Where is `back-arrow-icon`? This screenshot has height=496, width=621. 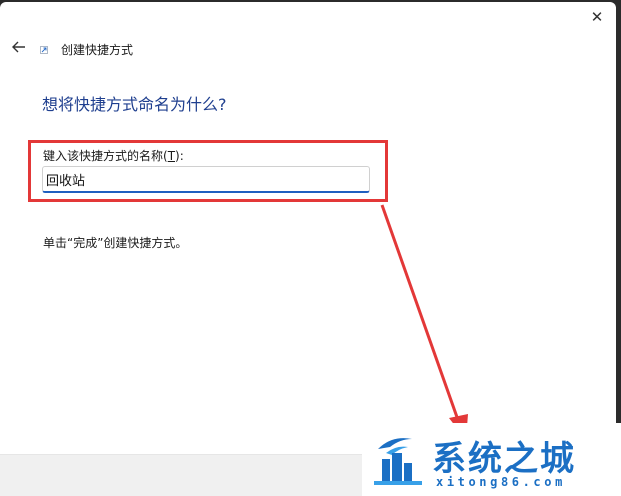 back-arrow-icon is located at coordinates (18, 47).